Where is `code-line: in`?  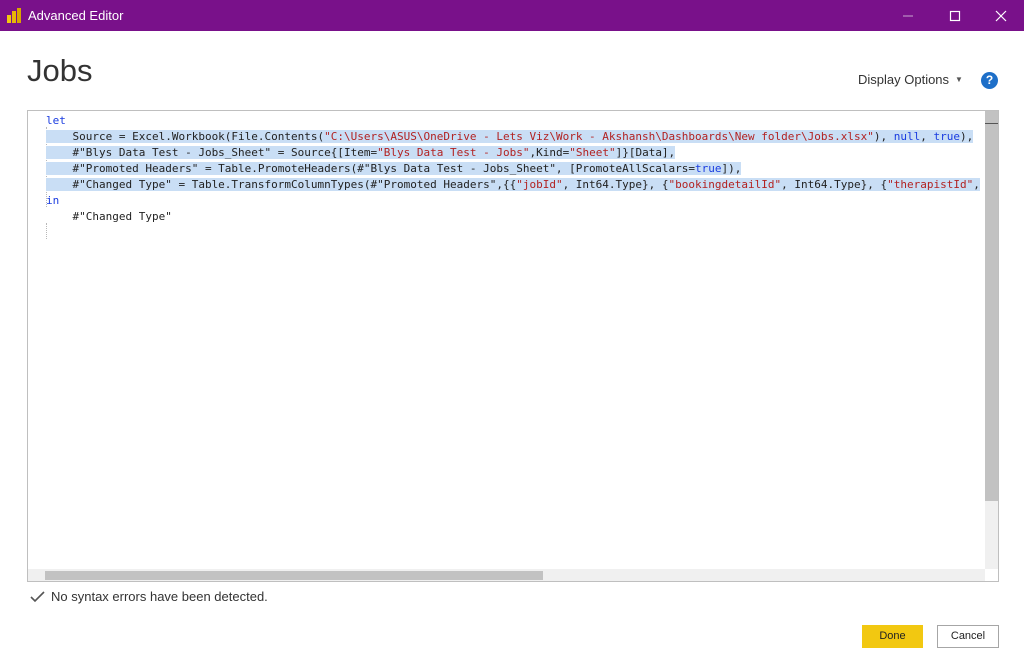
code-line: in is located at coordinates (52, 201).